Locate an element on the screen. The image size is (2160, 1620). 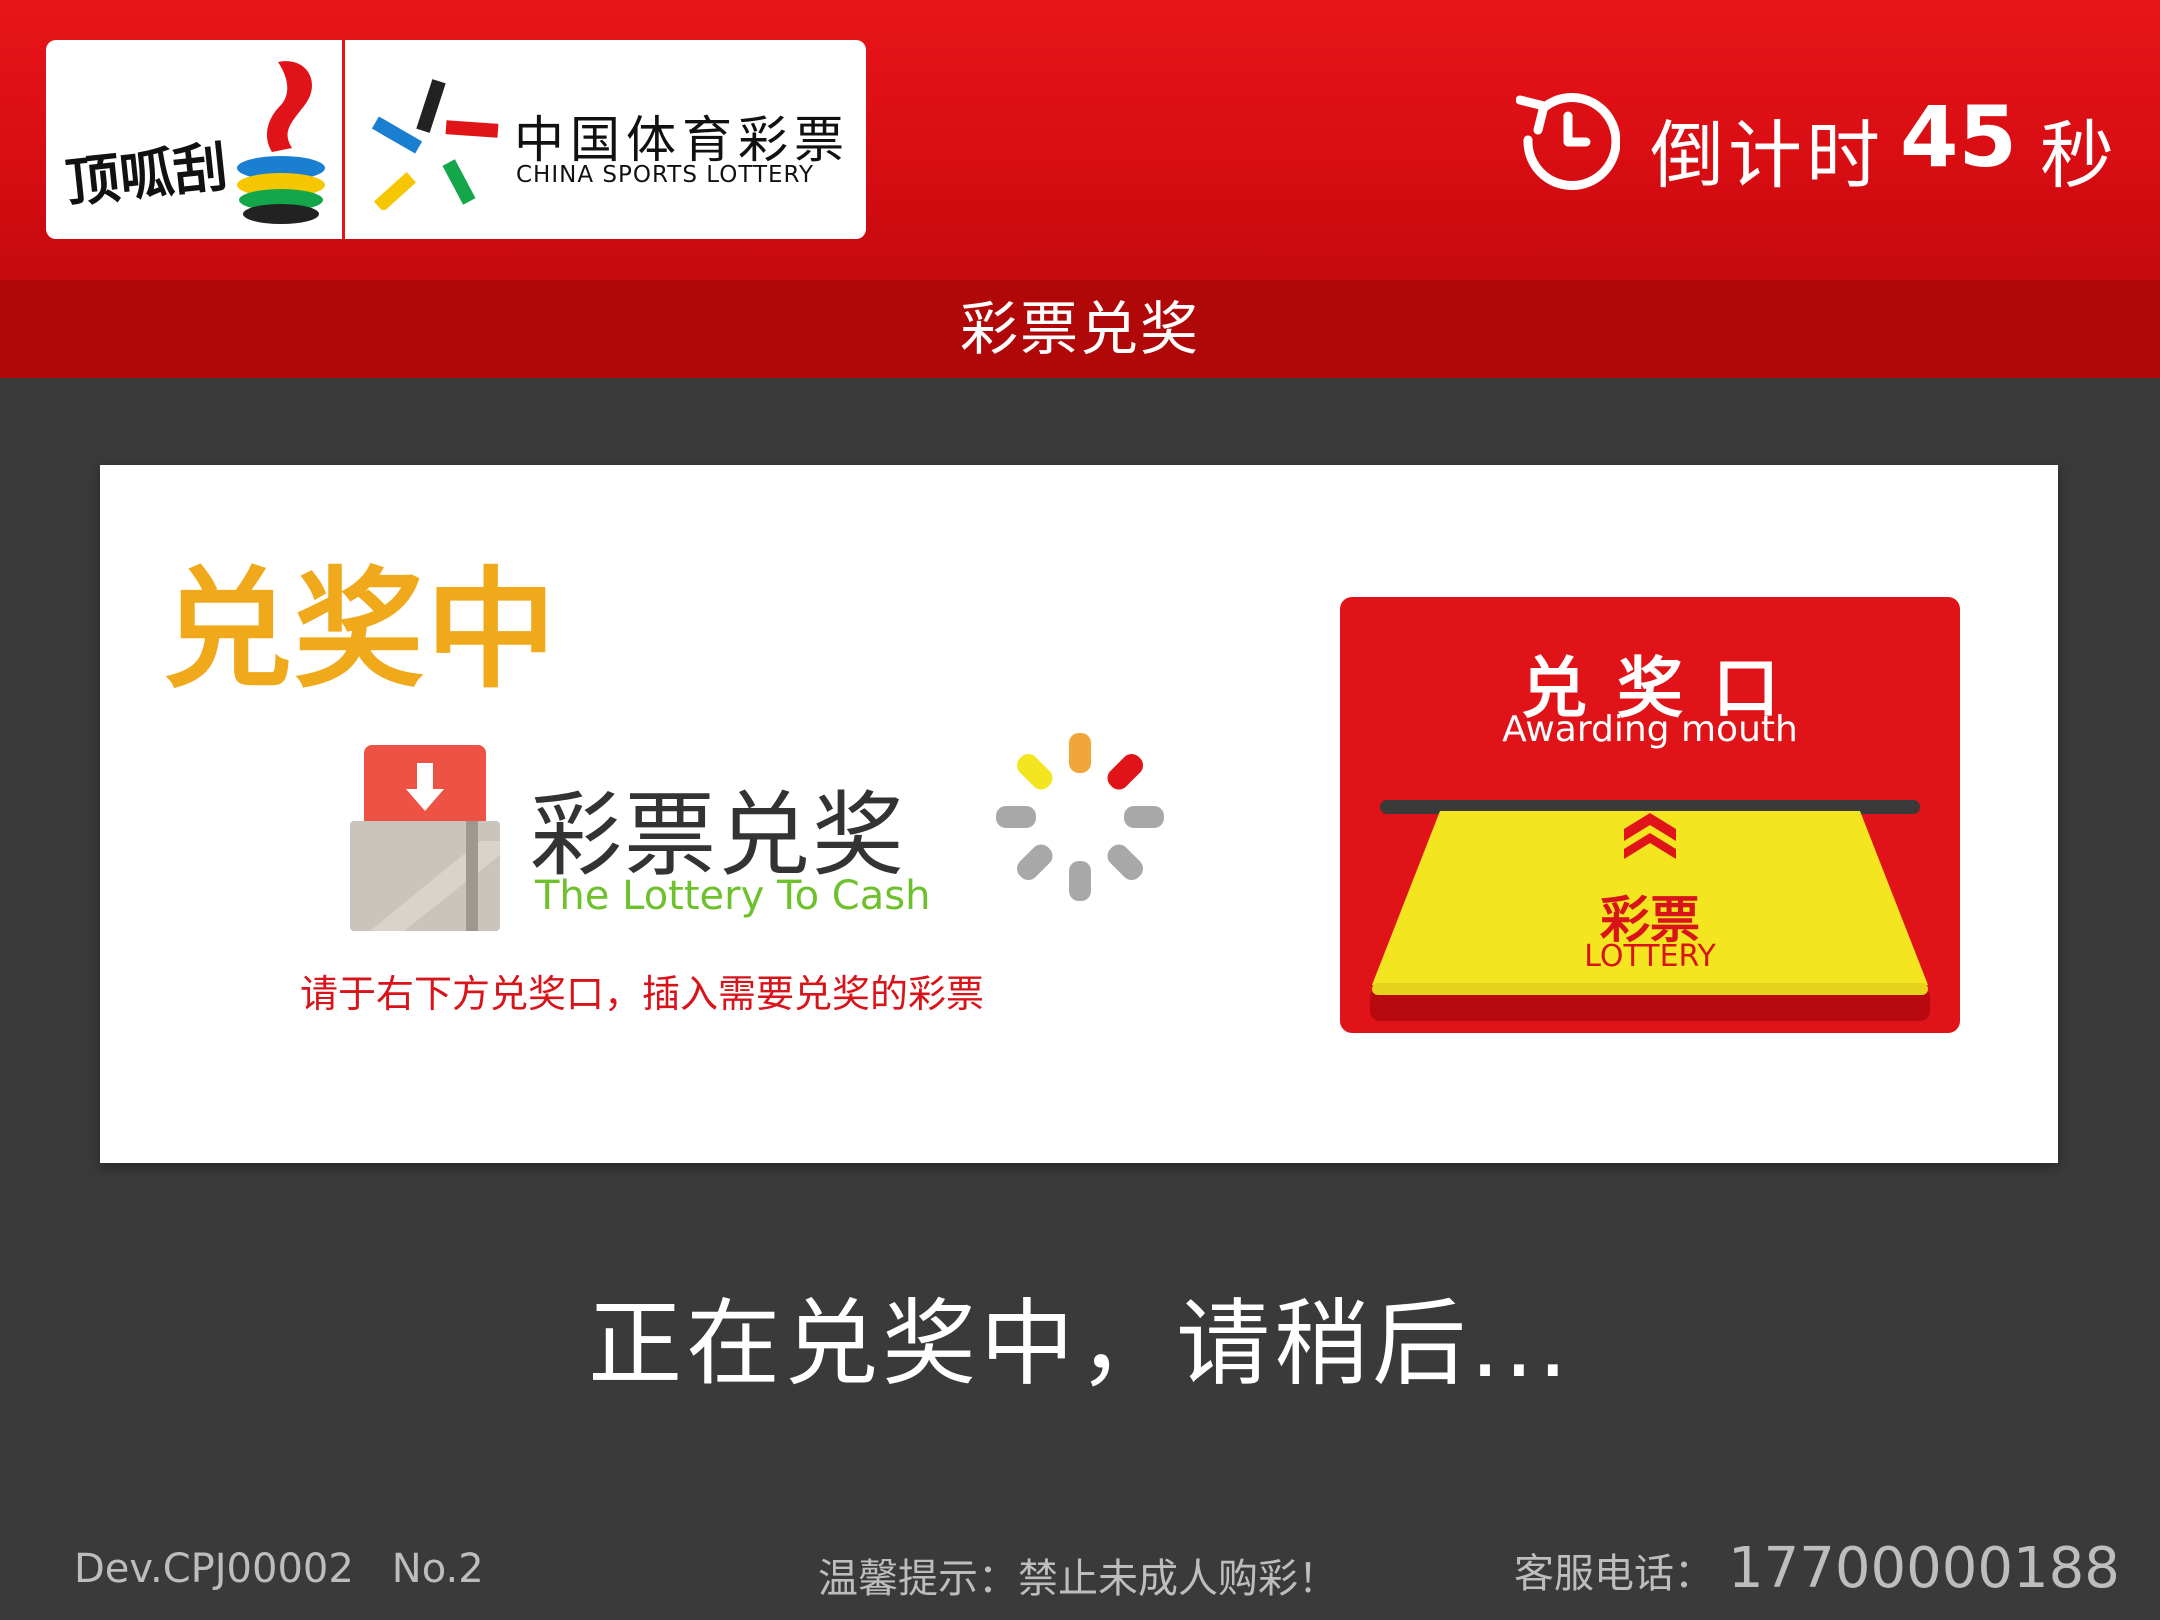
hotline-label: 客服电话： is located at coordinates (1614, 1574).